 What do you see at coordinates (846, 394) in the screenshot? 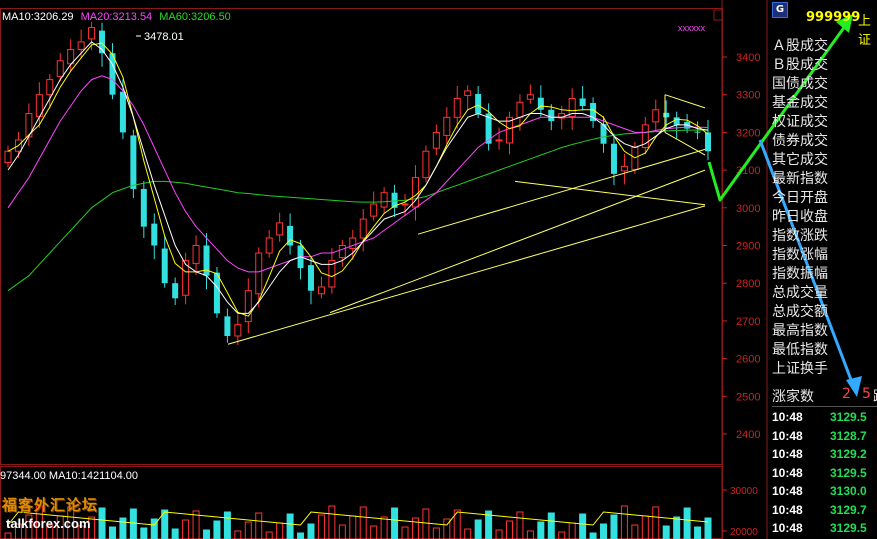
I see `rise-value: 2` at bounding box center [846, 394].